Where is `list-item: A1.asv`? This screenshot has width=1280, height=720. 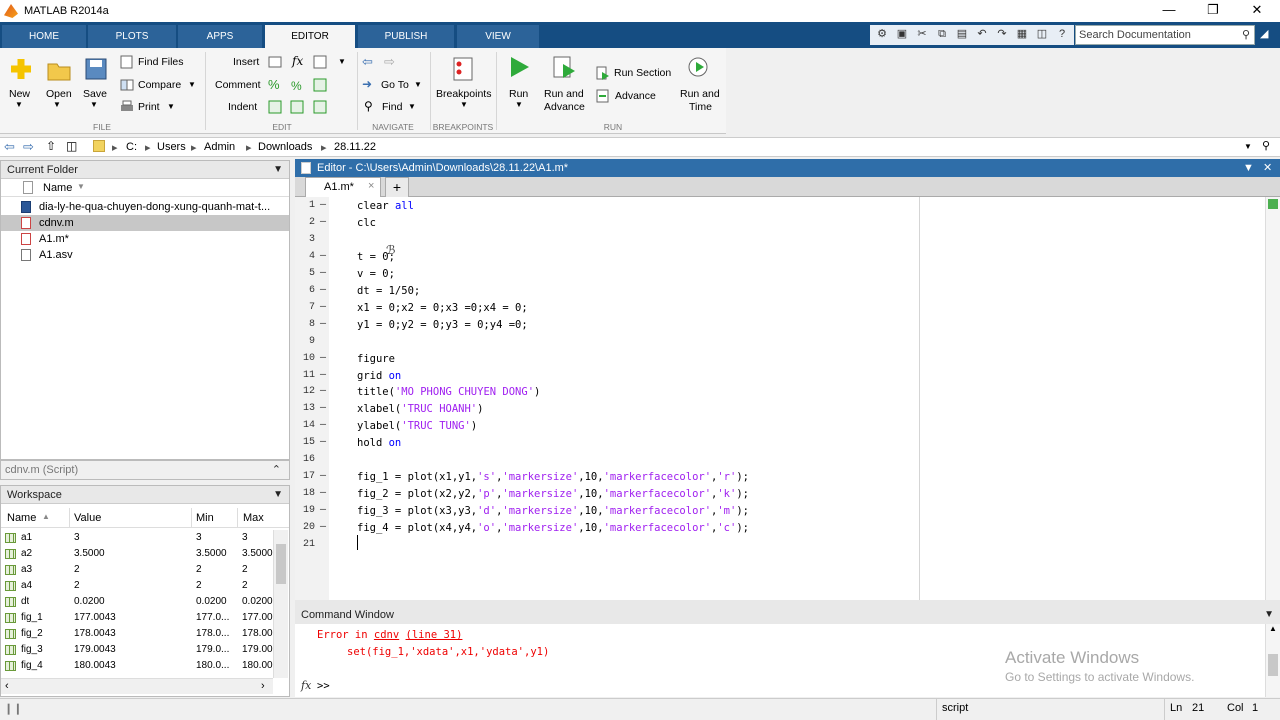 list-item: A1.asv is located at coordinates (47, 255).